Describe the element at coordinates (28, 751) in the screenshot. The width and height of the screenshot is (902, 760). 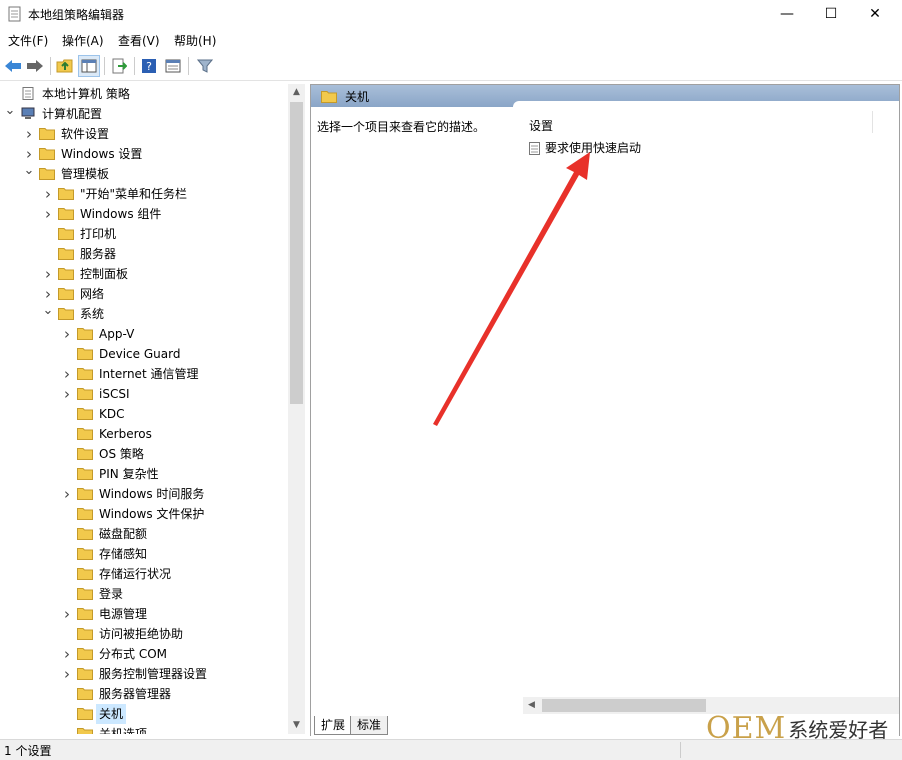
I see `status-text: 1 个设置` at that location.